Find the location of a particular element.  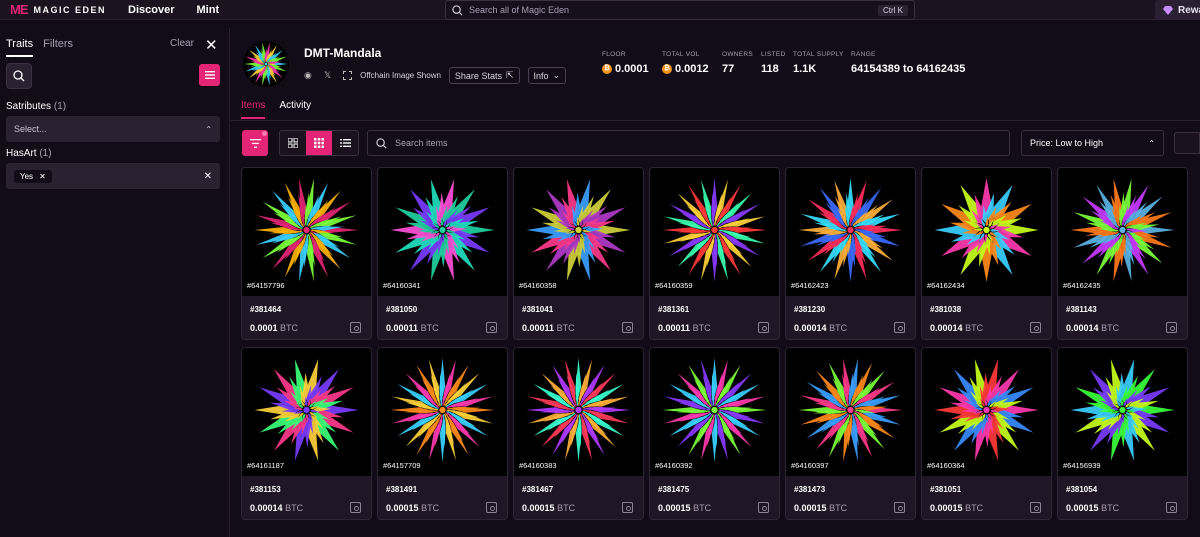

share-stats-button: Share Stats ⇱ is located at coordinates (484, 75).